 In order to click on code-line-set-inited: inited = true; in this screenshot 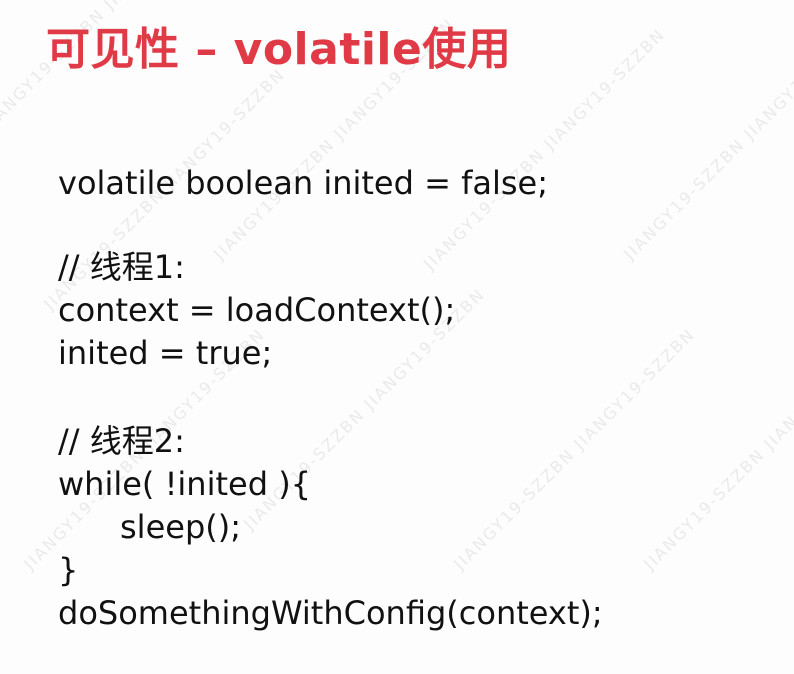, I will do `click(165, 353)`.